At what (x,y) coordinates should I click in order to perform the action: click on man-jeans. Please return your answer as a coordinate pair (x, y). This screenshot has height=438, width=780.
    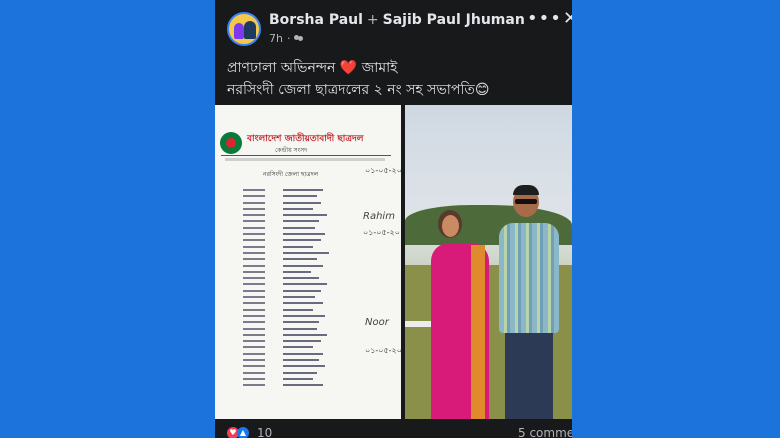
    Looking at the image, I should click on (529, 375).